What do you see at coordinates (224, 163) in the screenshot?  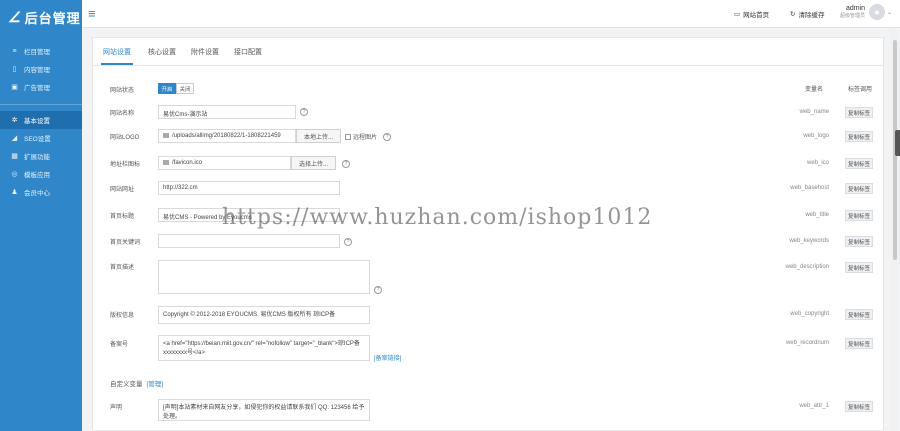 I see `ico-path-input: /favicon.ico` at bounding box center [224, 163].